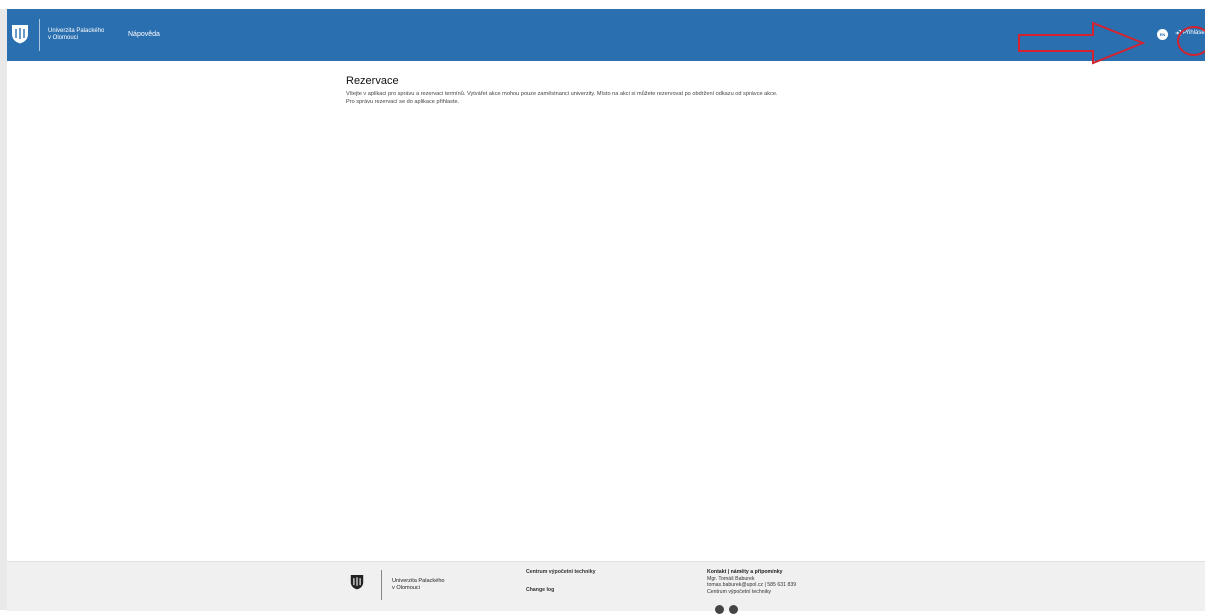 This screenshot has width=1205, height=614. Describe the element at coordinates (3, 305) in the screenshot. I see `browser-frame-left` at that location.